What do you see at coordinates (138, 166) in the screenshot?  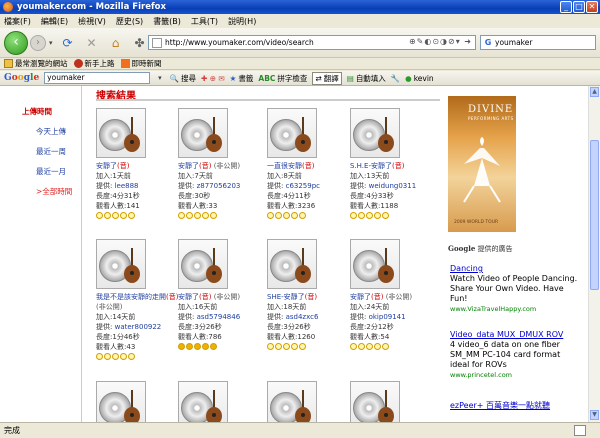 I see `video-title: 安靜了(音)` at bounding box center [138, 166].